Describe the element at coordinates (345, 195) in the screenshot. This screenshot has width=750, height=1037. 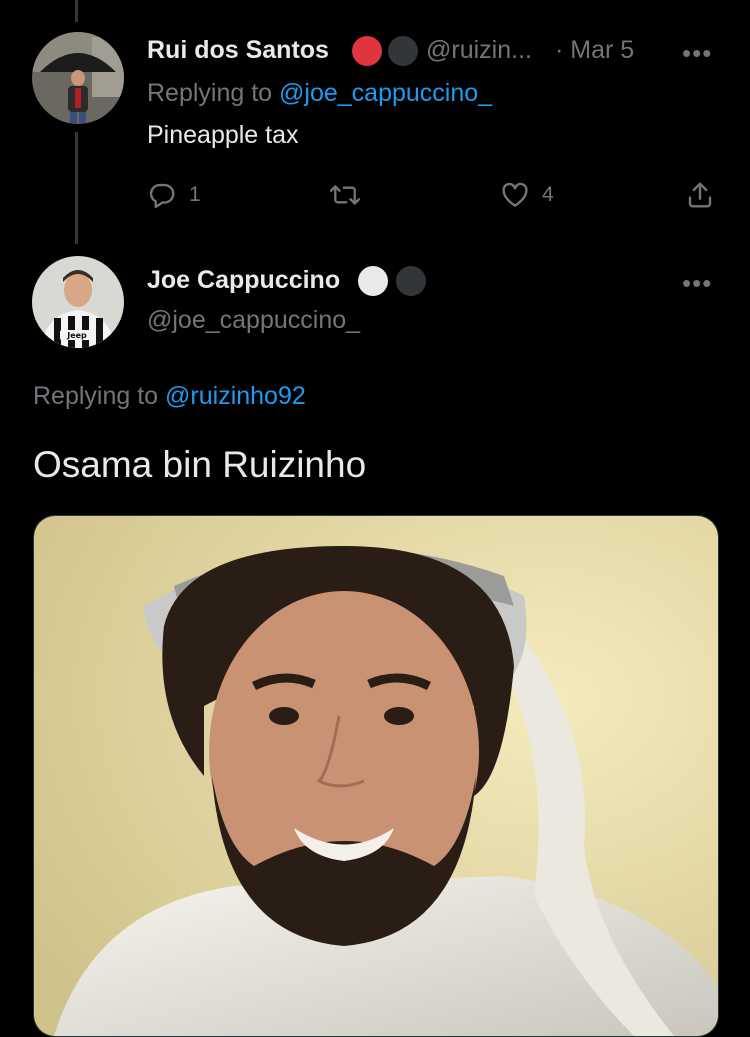
I see `retweet-icon` at that location.